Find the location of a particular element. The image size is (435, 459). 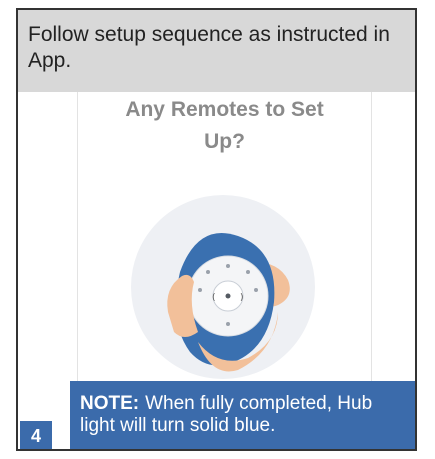

screen-title-line-1: Any Remotes to Set is located at coordinates (224, 109).